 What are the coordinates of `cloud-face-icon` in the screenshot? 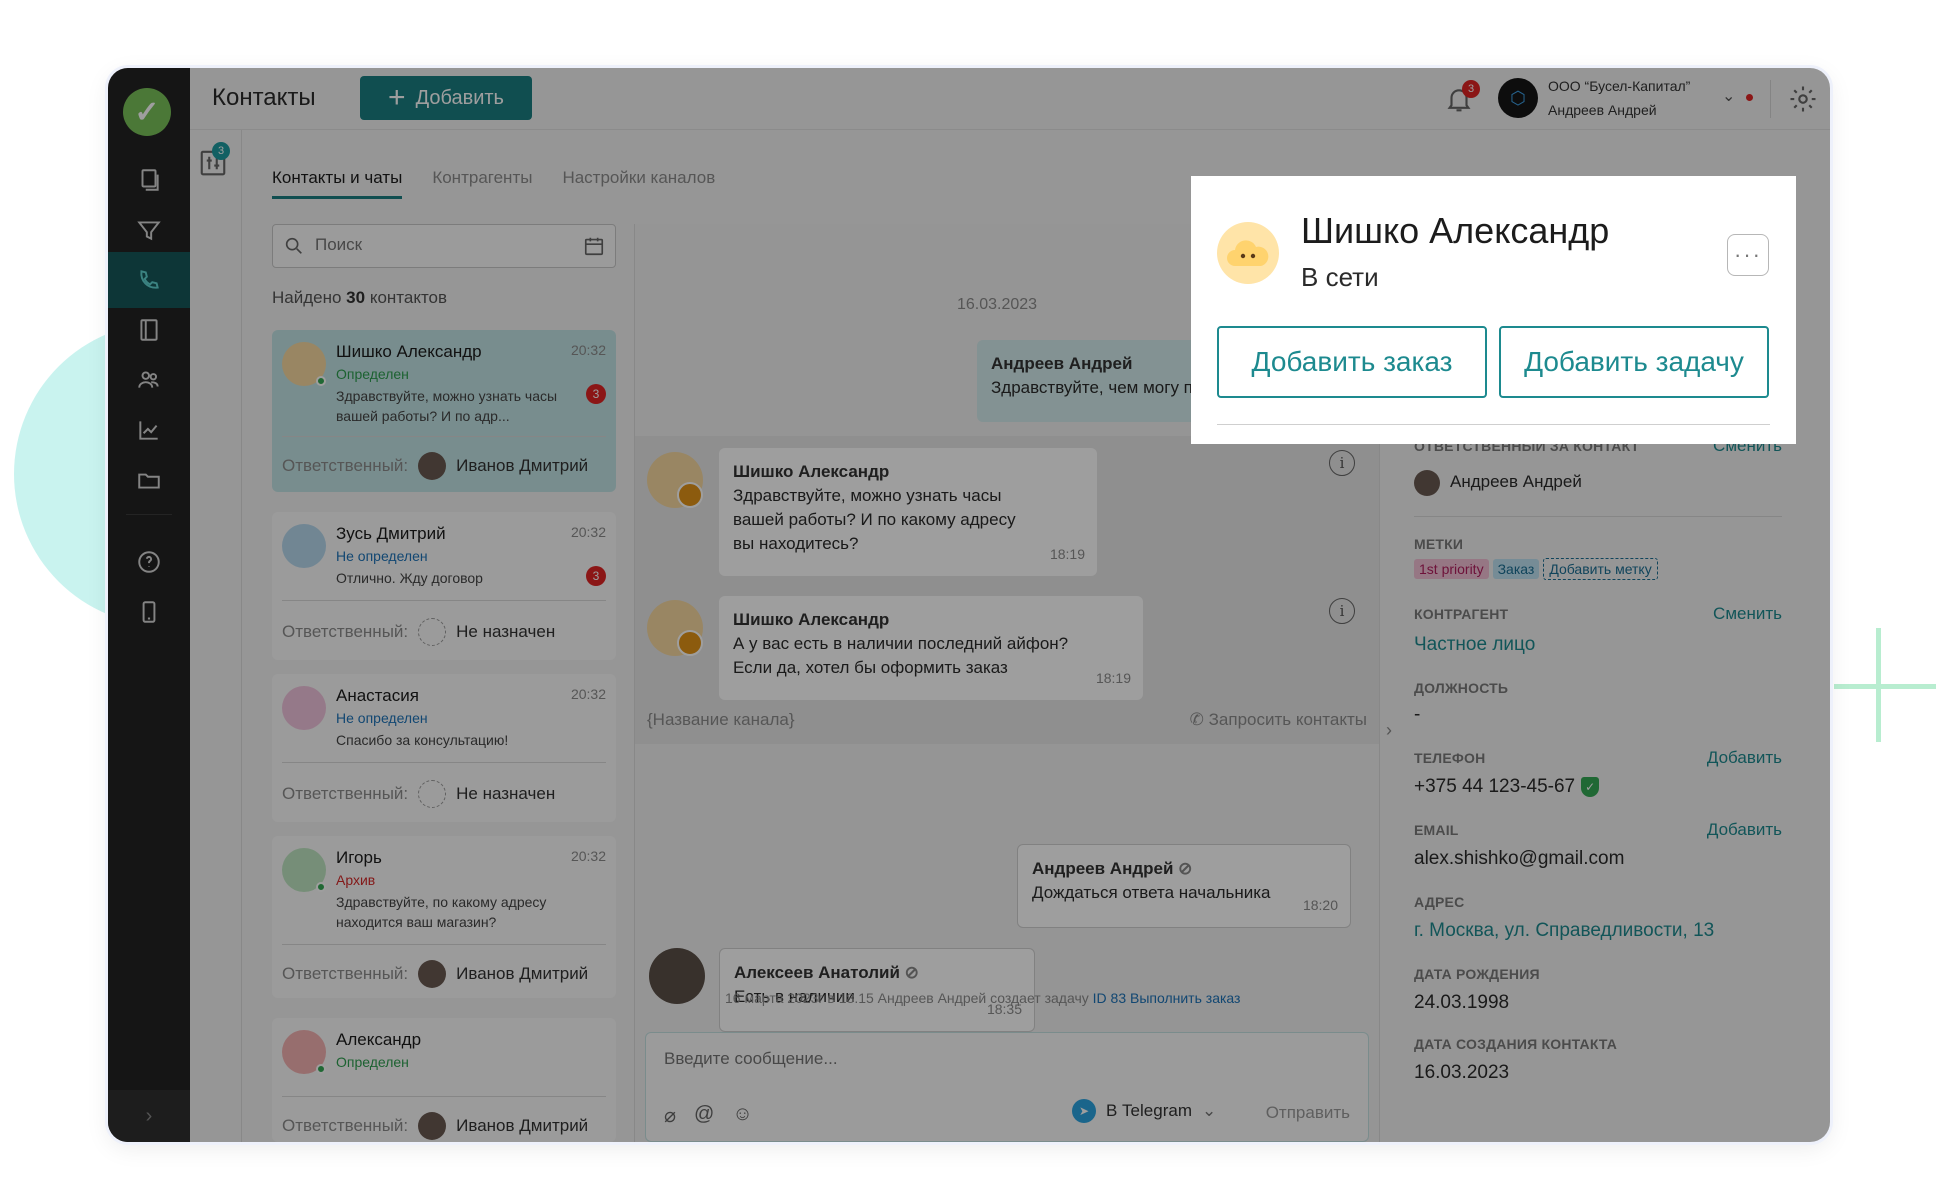 It's located at (1248, 253).